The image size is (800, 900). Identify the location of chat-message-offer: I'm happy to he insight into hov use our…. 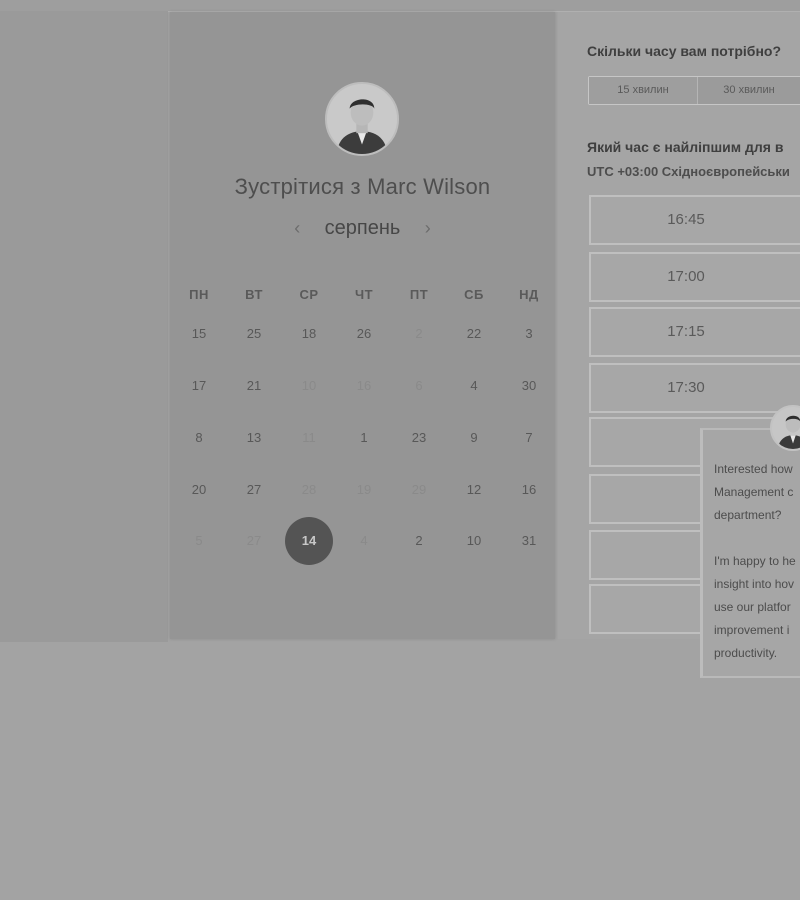
(755, 607).